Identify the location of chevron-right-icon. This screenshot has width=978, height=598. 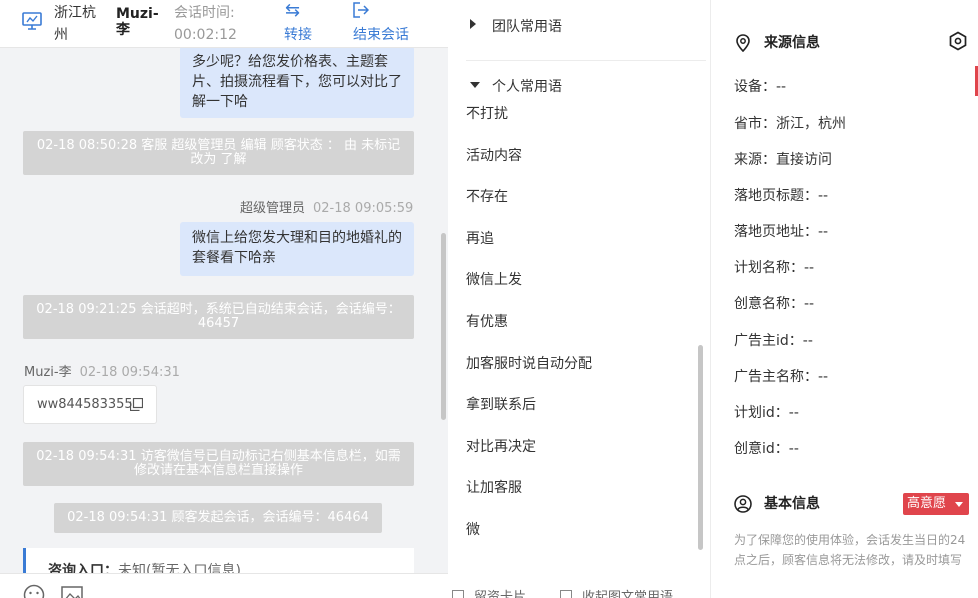
(473, 24).